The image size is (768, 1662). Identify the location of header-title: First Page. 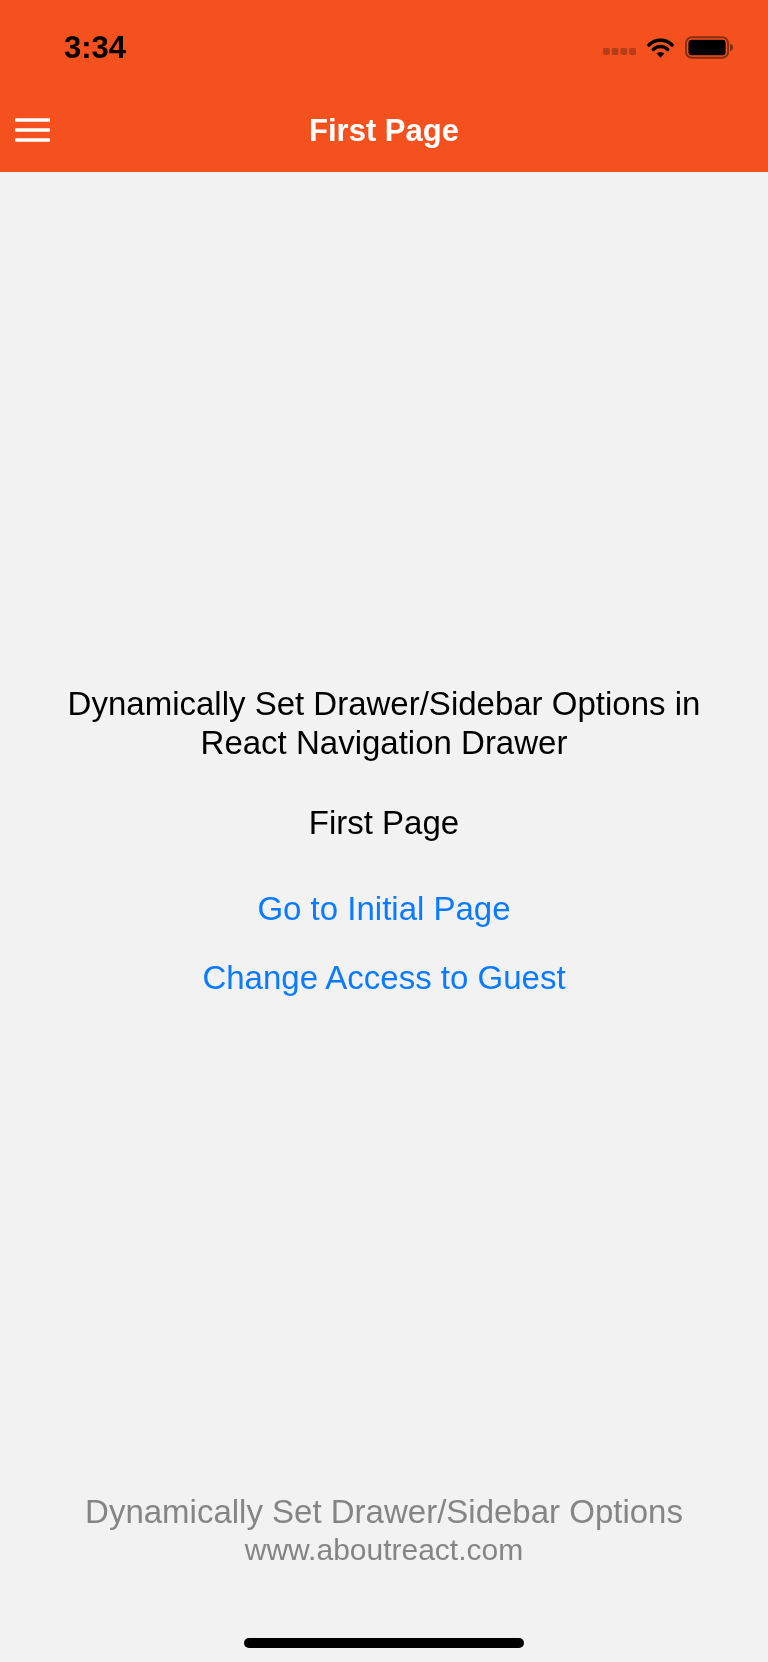
(384, 130).